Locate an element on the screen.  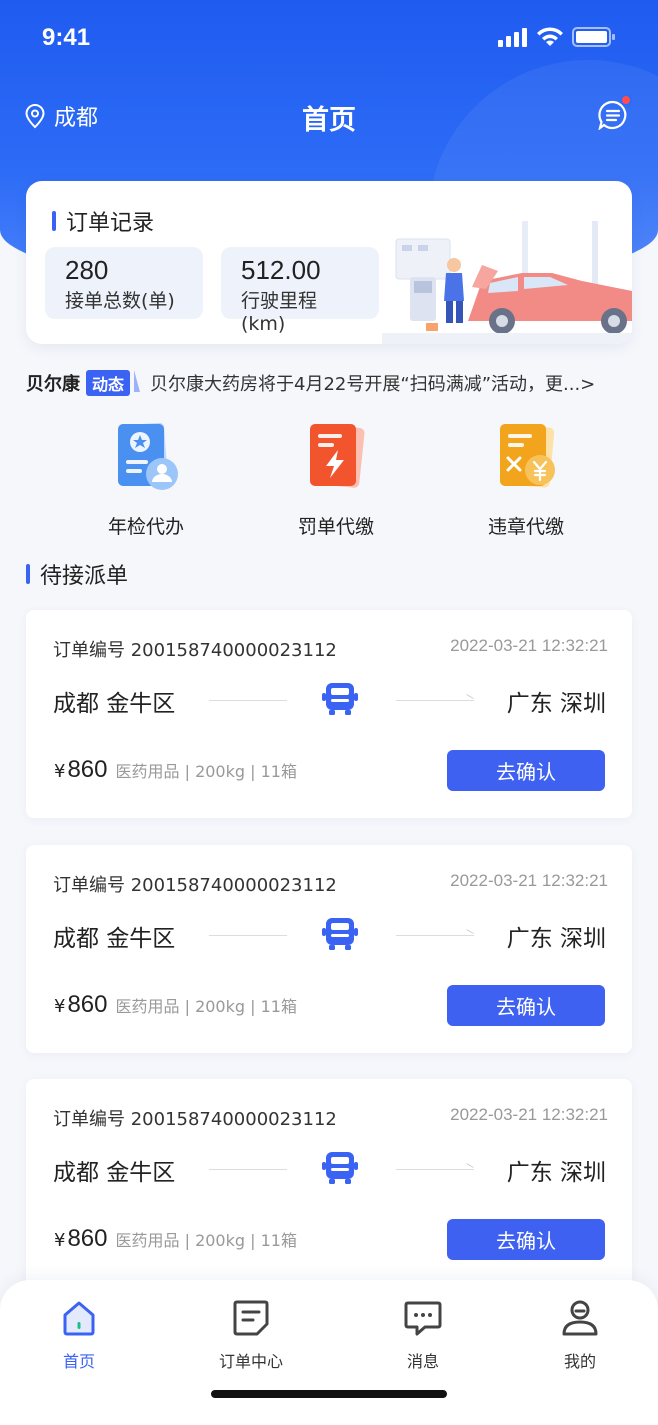
order-record-card: 订单记录 280 接单总数(单) 512.00 行驶里程(km) is located at coordinates (329, 262).